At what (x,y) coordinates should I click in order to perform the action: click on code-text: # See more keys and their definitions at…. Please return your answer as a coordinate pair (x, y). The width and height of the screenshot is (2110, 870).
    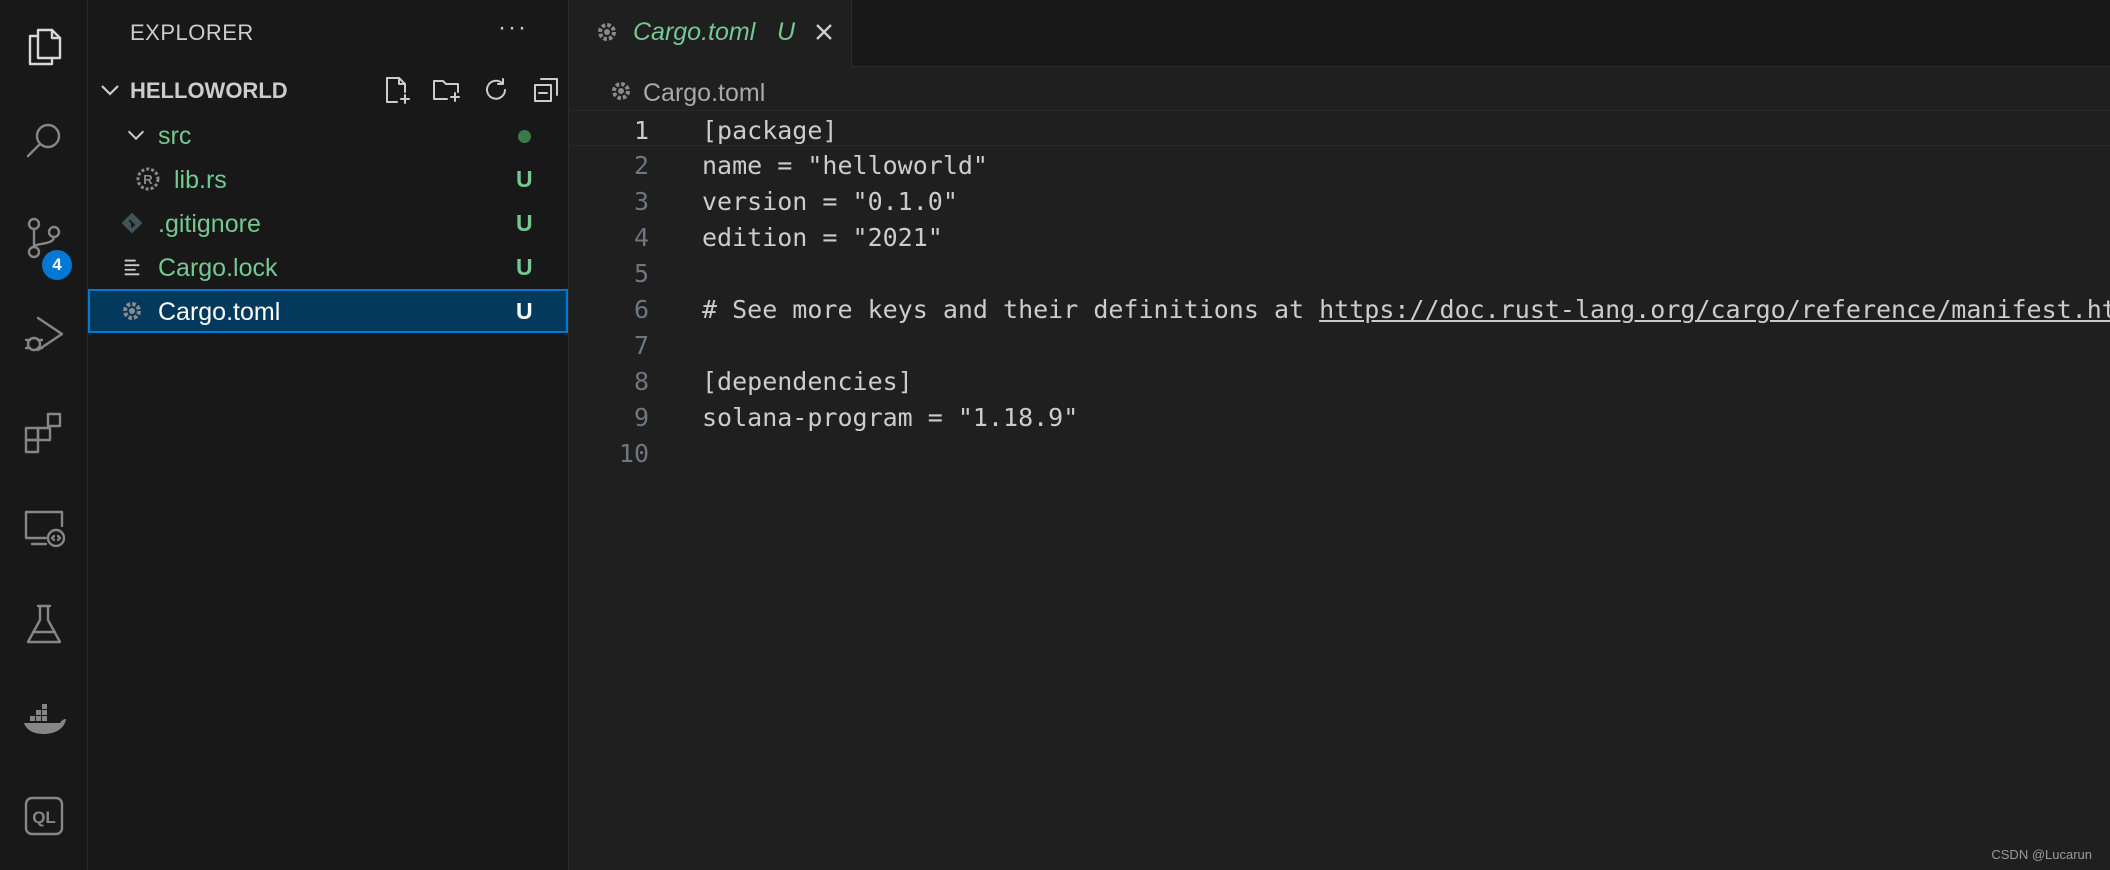
    Looking at the image, I should click on (1406, 309).